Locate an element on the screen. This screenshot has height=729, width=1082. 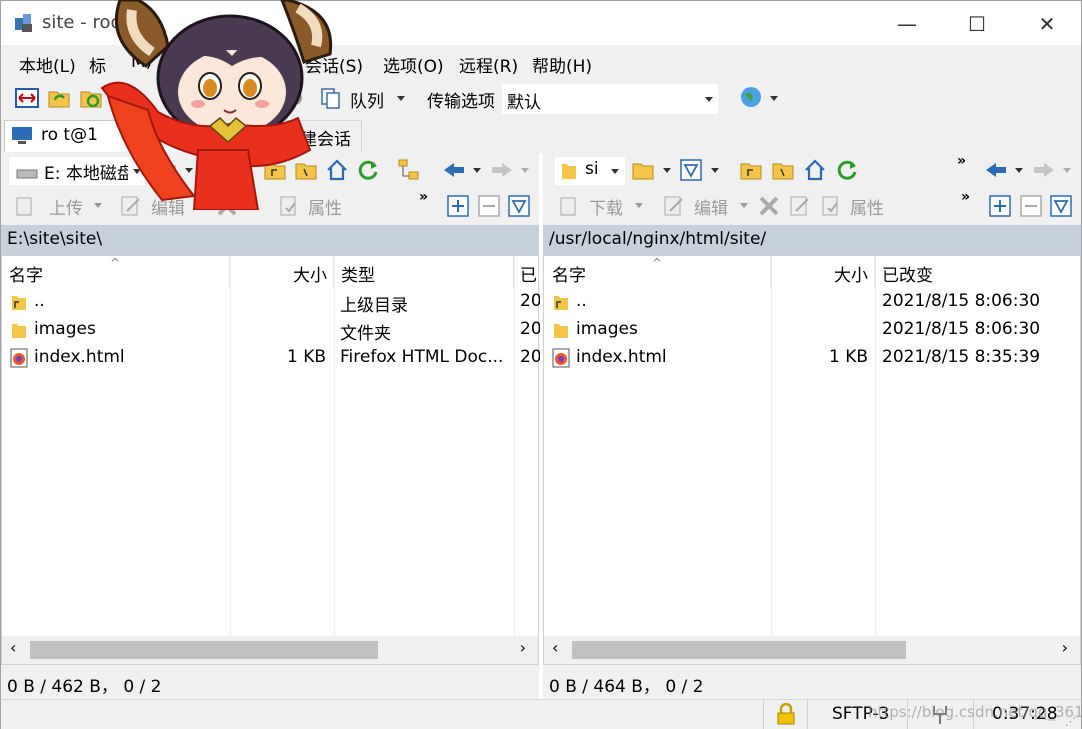
remote-path-bar: /usr/local/nginx/html/site/ is located at coordinates (812, 240).